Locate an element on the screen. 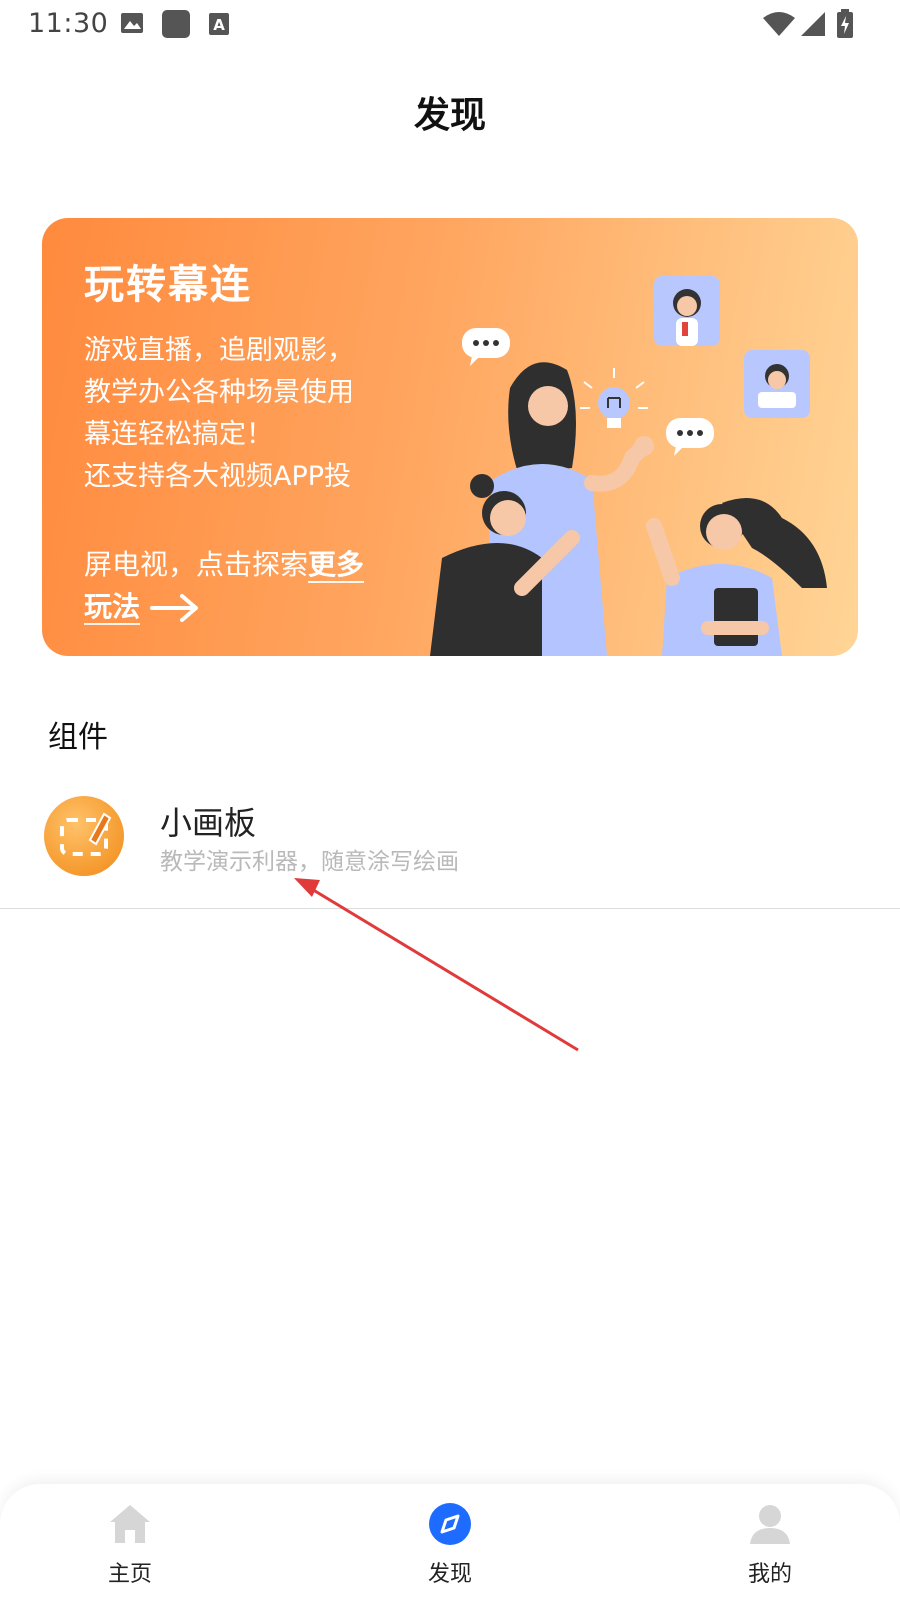  nav-label: 发现 is located at coordinates (449, 1574).